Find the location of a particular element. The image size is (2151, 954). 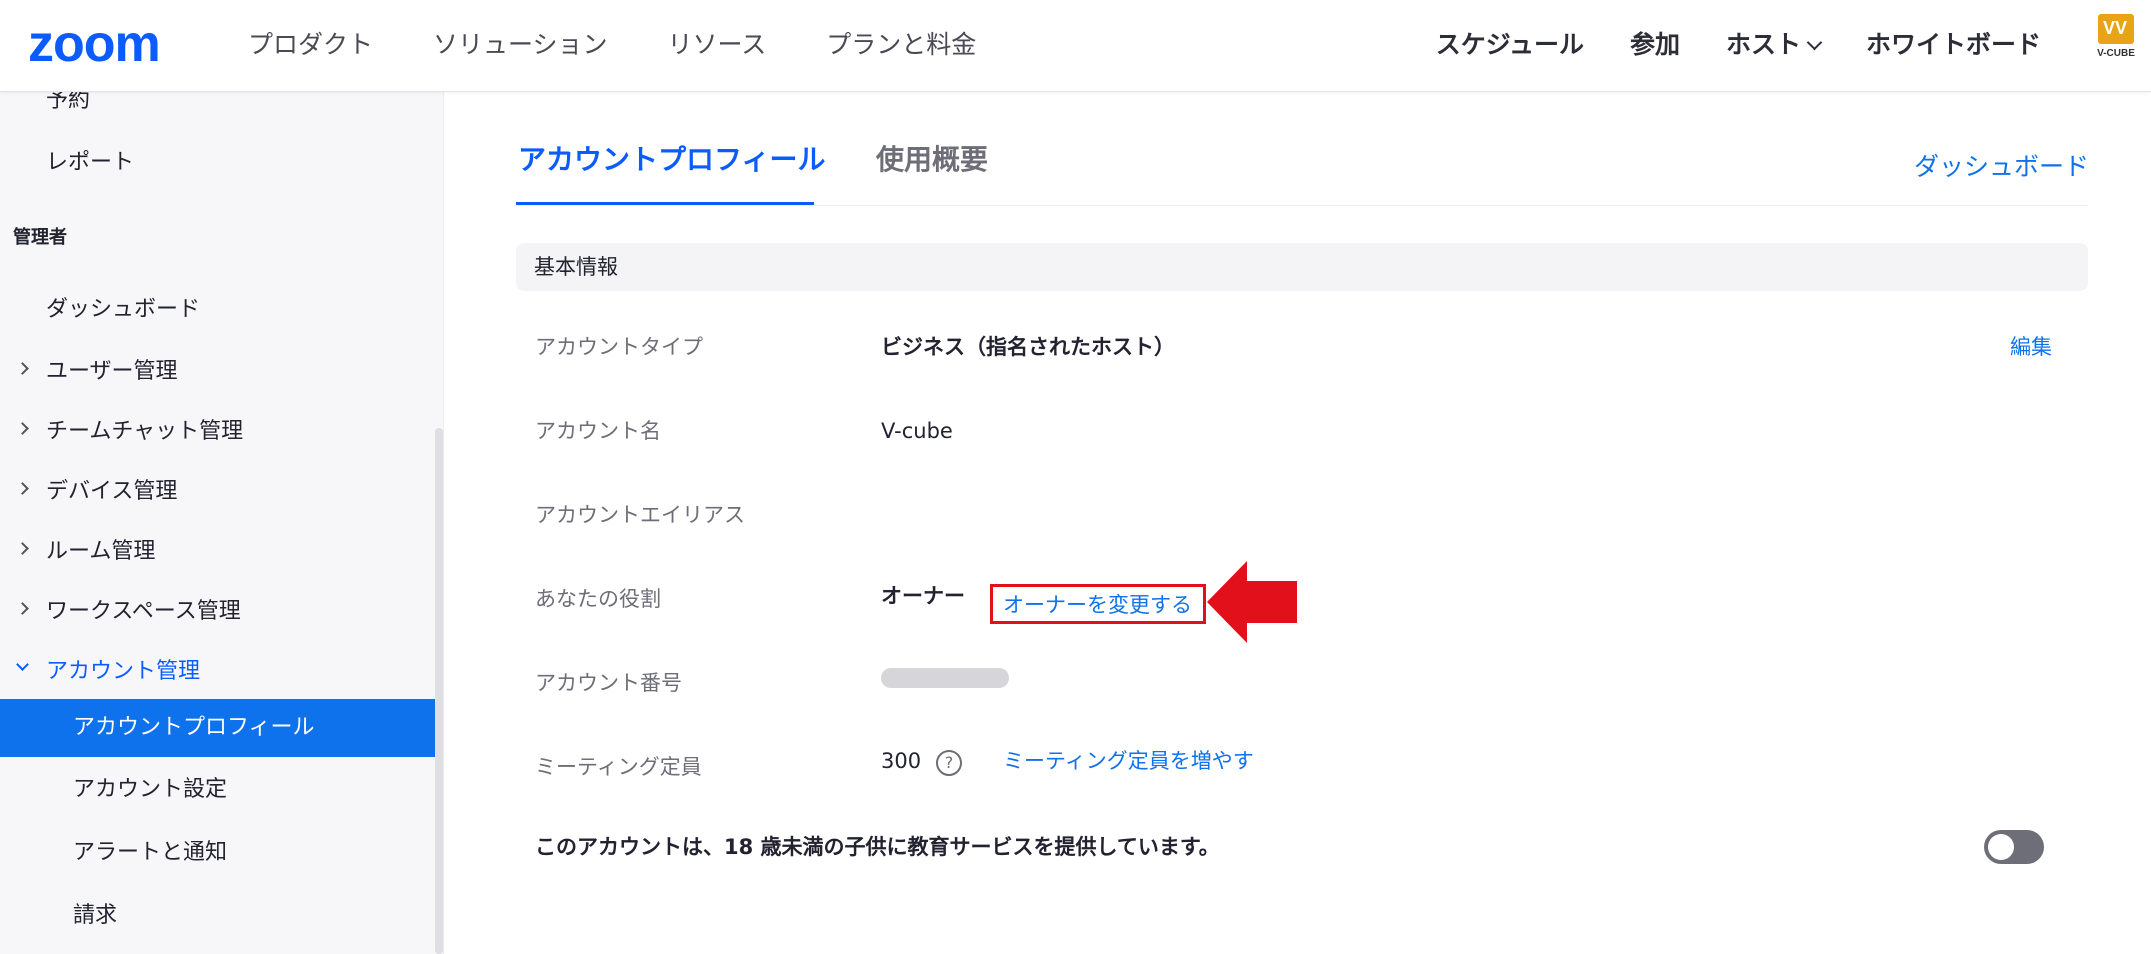

nav-schedule: スケジュール is located at coordinates (1510, 45).